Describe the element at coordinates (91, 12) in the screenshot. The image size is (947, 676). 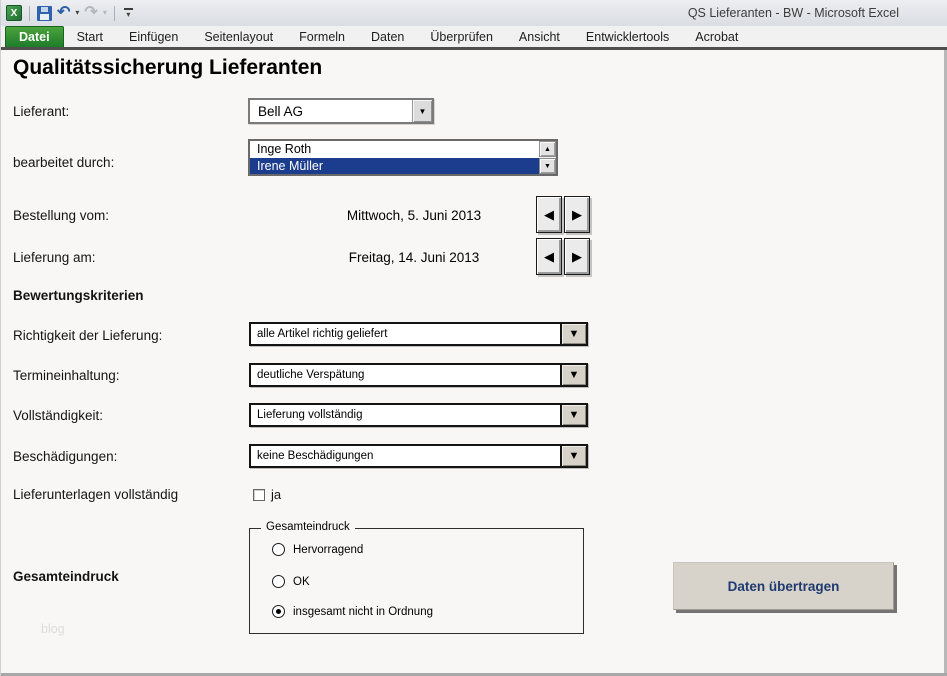
I see `redo-icon: ↷` at that location.